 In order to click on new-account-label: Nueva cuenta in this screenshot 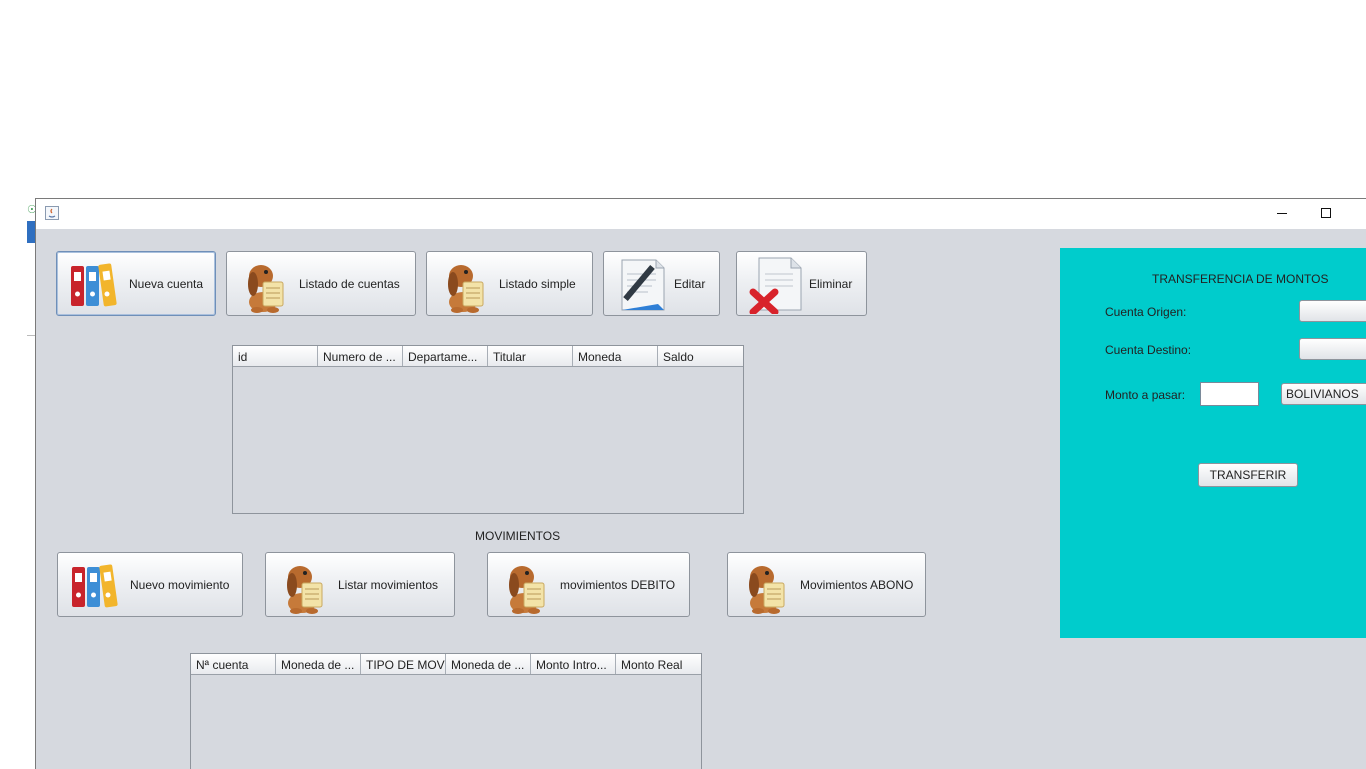, I will do `click(166, 283)`.